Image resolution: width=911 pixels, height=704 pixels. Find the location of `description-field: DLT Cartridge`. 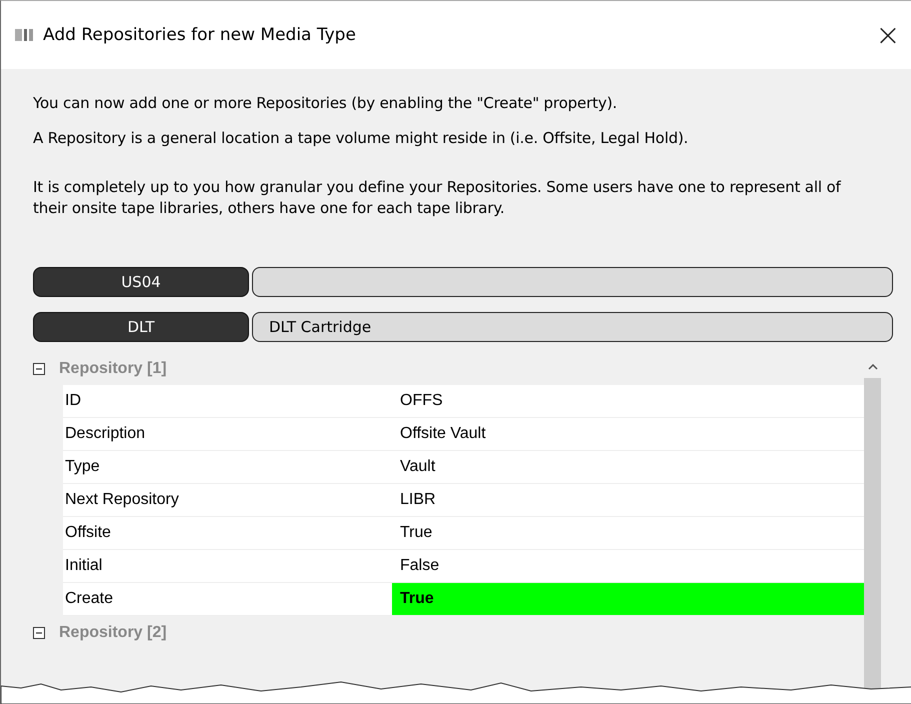

description-field: DLT Cartridge is located at coordinates (572, 327).